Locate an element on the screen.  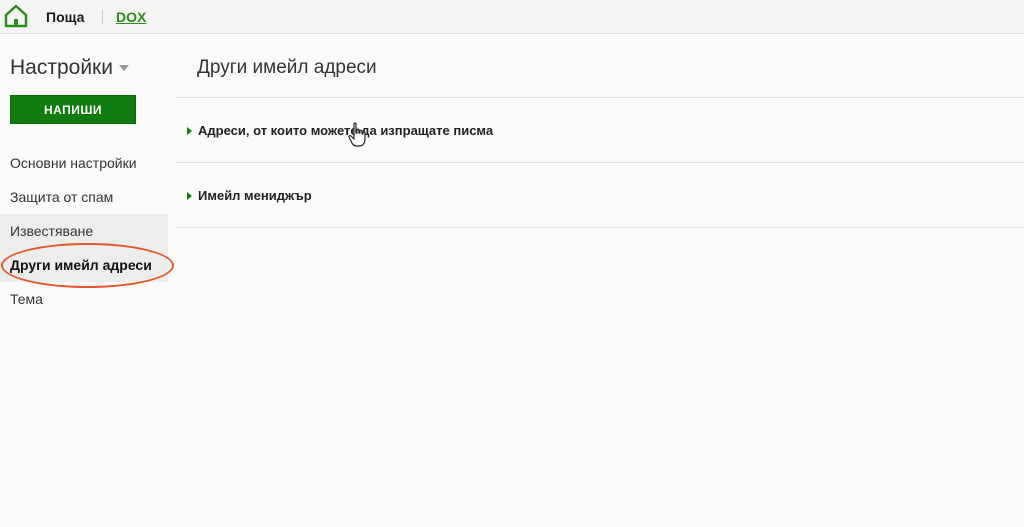
home-icon is located at coordinates (16, 16).